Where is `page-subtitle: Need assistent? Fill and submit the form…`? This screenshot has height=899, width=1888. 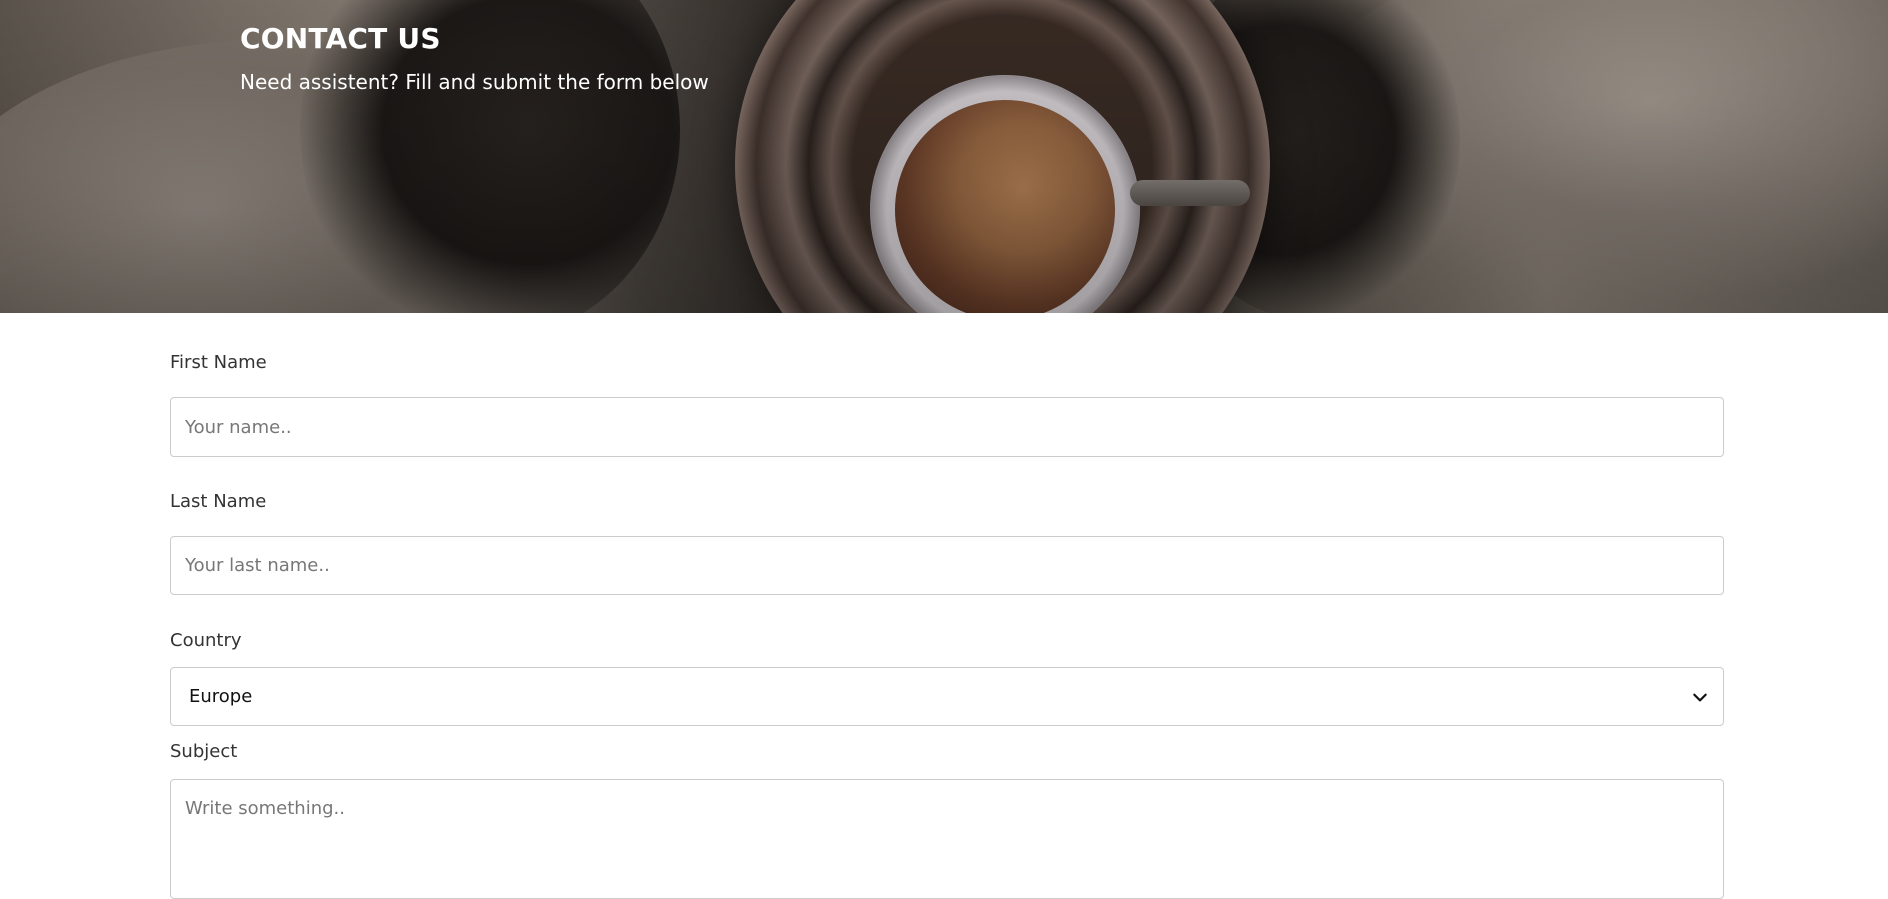
page-subtitle: Need assistent? Fill and submit the form… is located at coordinates (474, 82).